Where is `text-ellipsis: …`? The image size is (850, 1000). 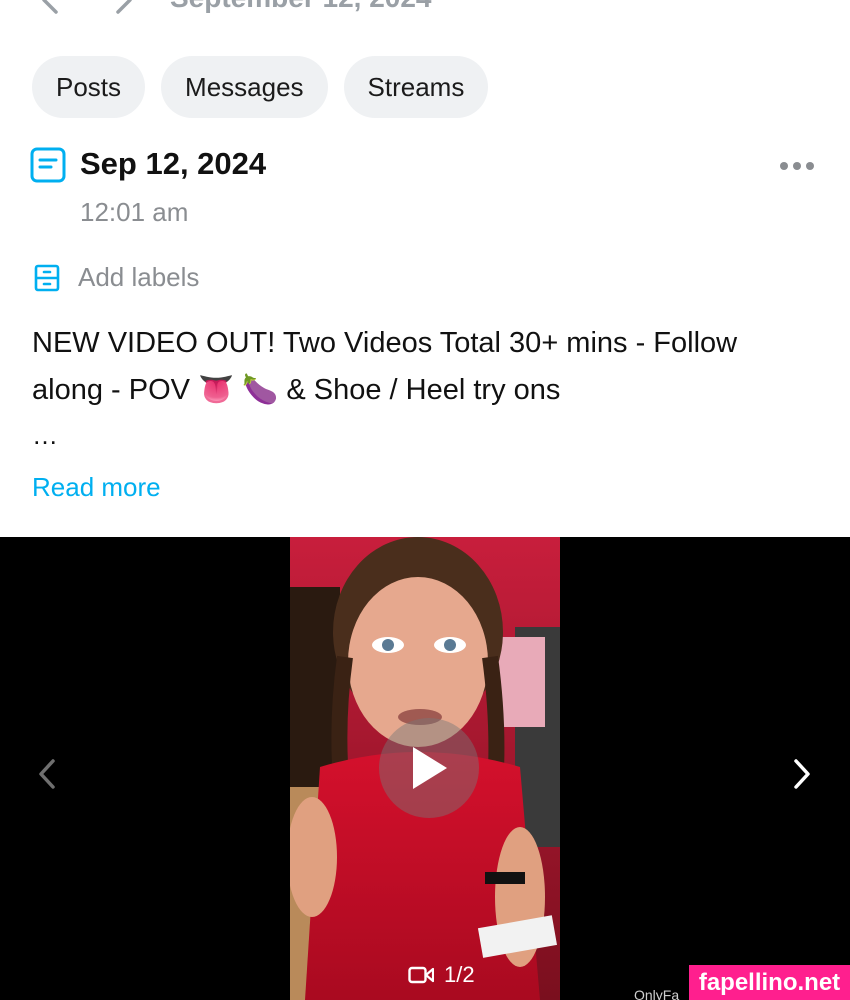
text-ellipsis: … is located at coordinates (45, 435).